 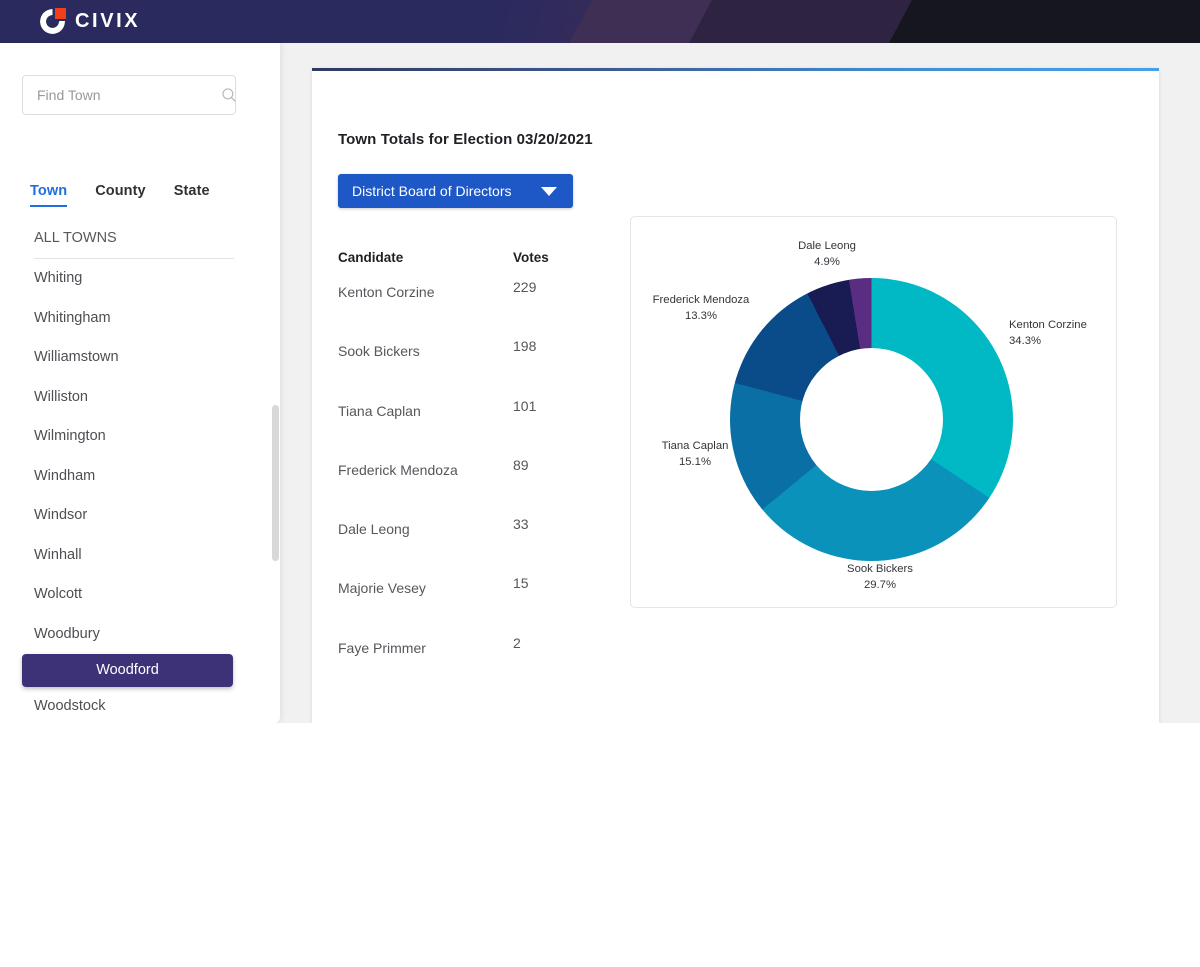 I want to click on sidebar-scrollbar, so click(x=275, y=472).